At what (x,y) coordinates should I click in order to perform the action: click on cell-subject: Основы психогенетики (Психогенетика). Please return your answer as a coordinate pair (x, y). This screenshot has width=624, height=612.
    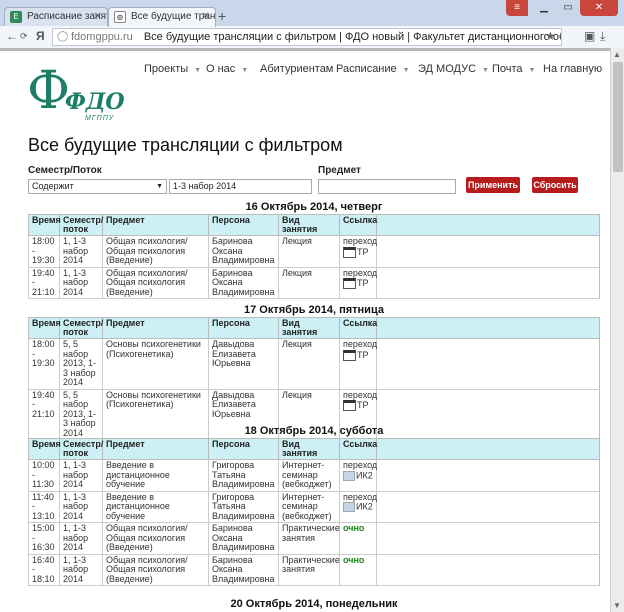
    Looking at the image, I should click on (155, 364).